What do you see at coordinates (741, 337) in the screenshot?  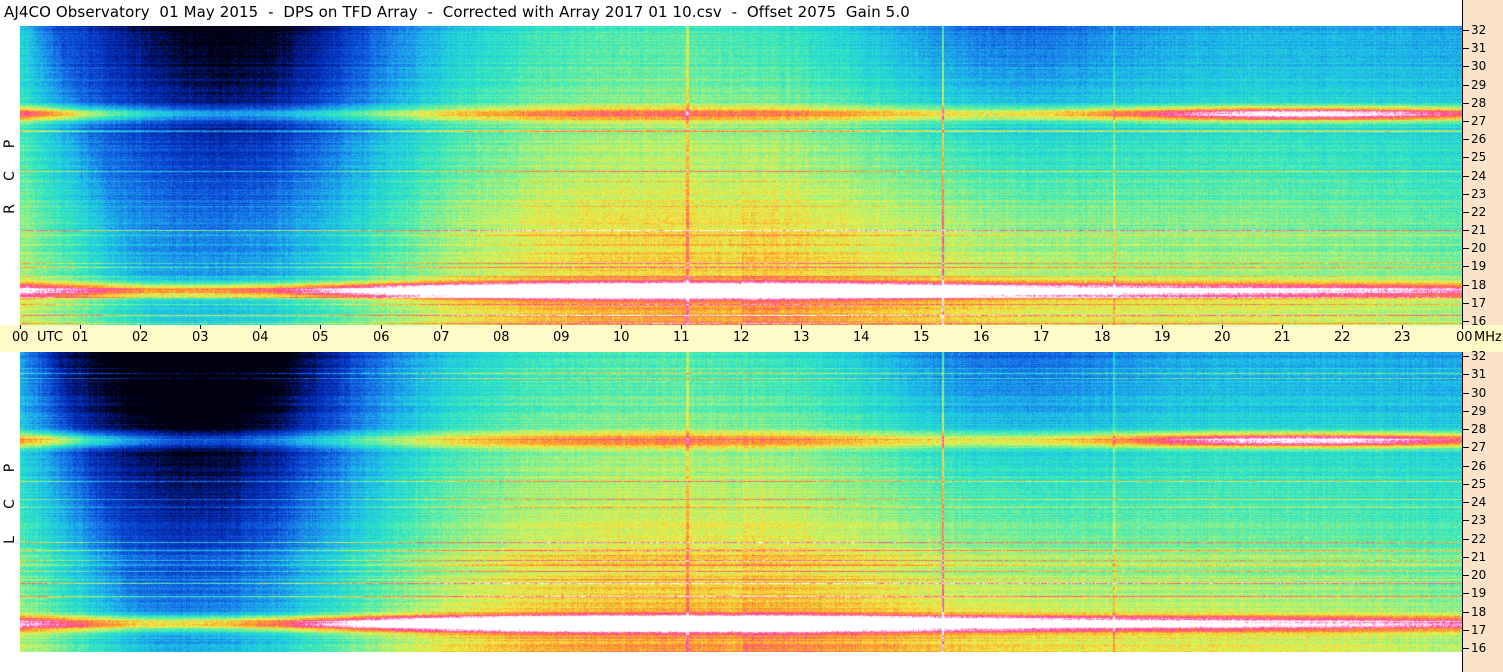 I see `utc-label: 12` at bounding box center [741, 337].